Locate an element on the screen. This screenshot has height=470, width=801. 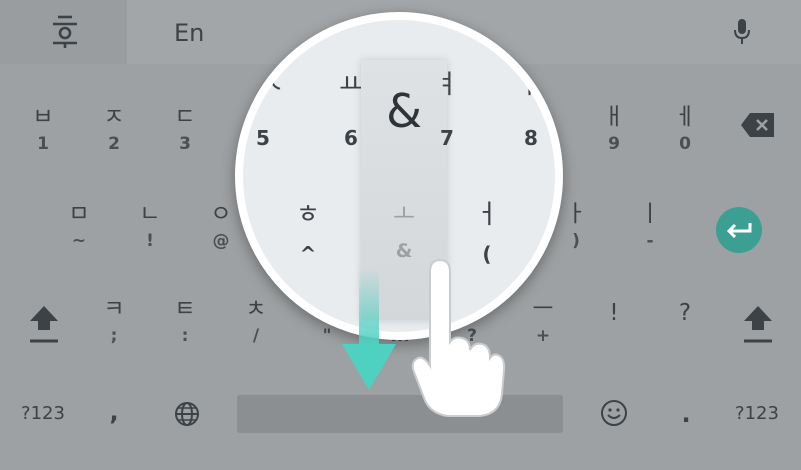
microphone-icon is located at coordinates (742, 32).